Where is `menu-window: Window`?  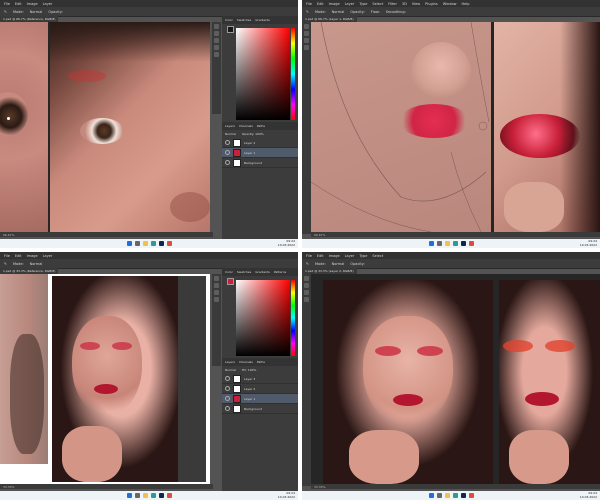
menu-window: Window is located at coordinates (450, 4).